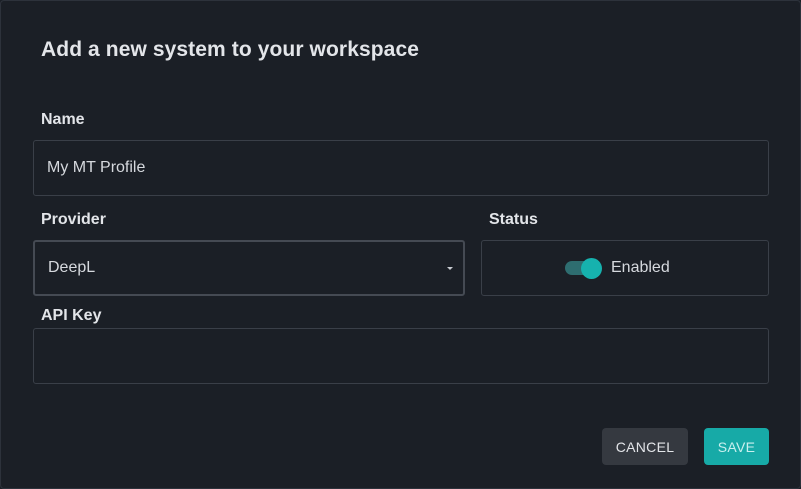  What do you see at coordinates (401, 356) in the screenshot?
I see `api-key-input` at bounding box center [401, 356].